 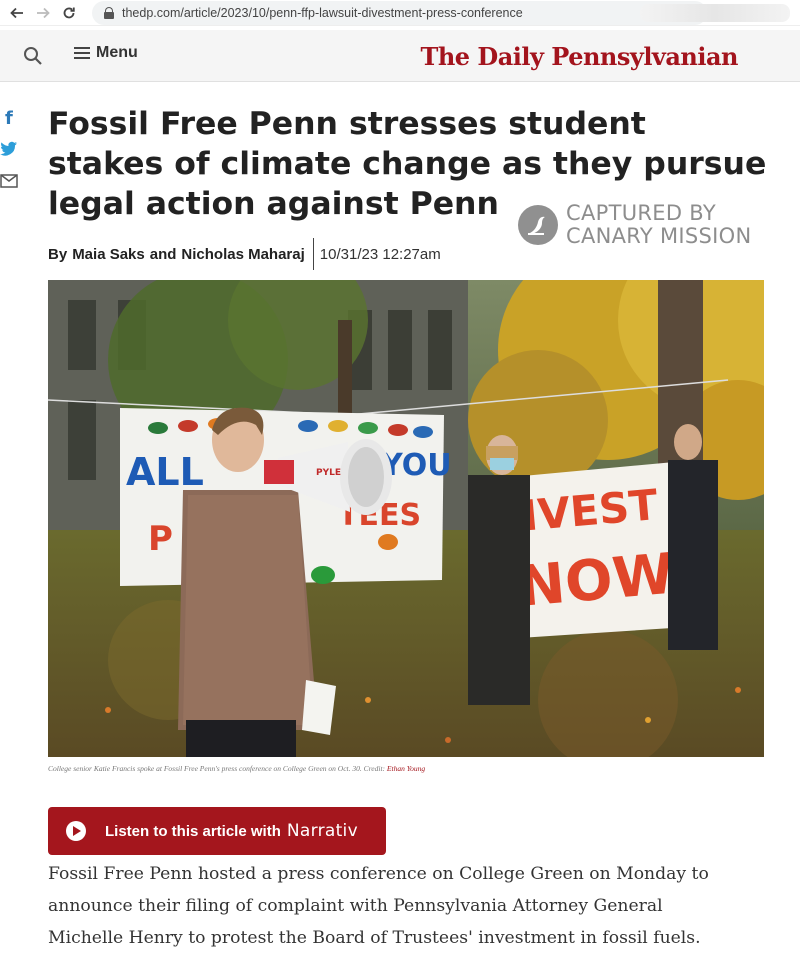 I want to click on lock-icon, so click(x=109, y=12).